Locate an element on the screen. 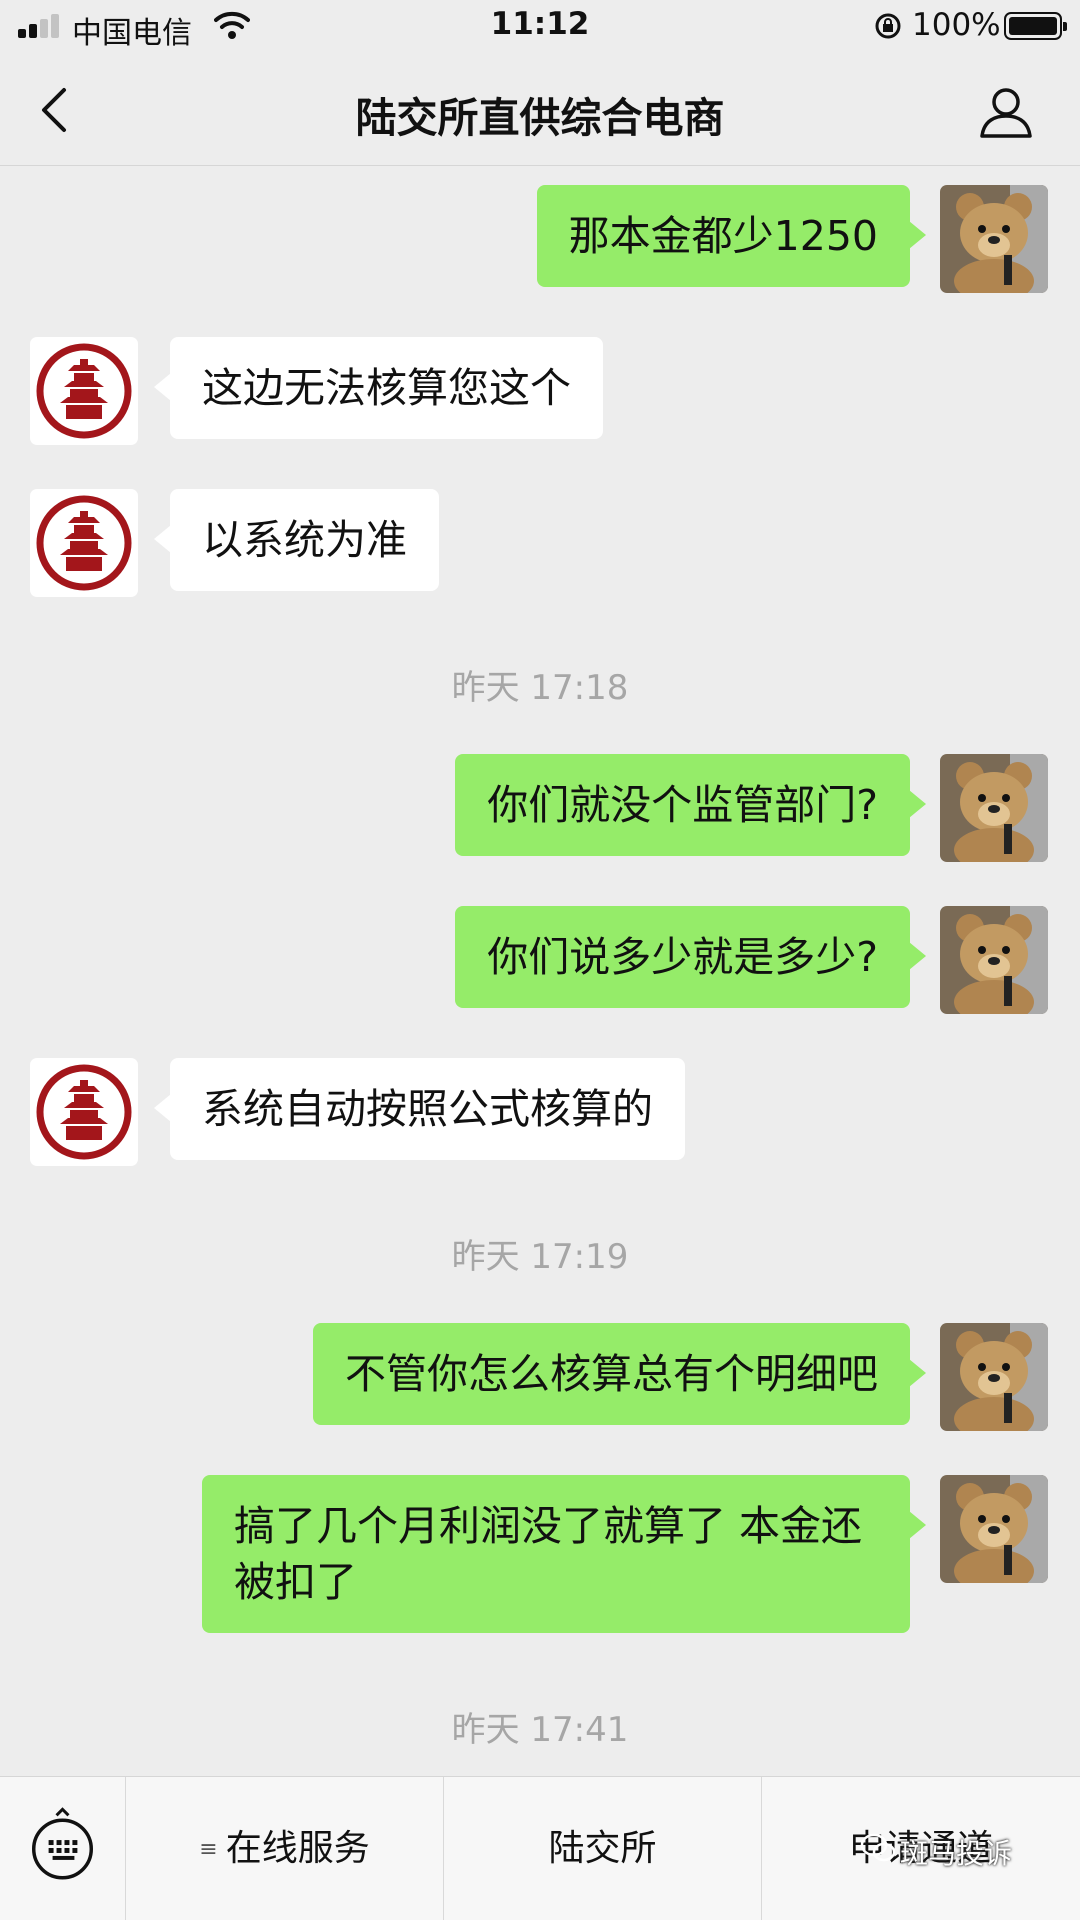  message-bubble-outgoing: 你们说多少就是多少? is located at coordinates (690, 957).